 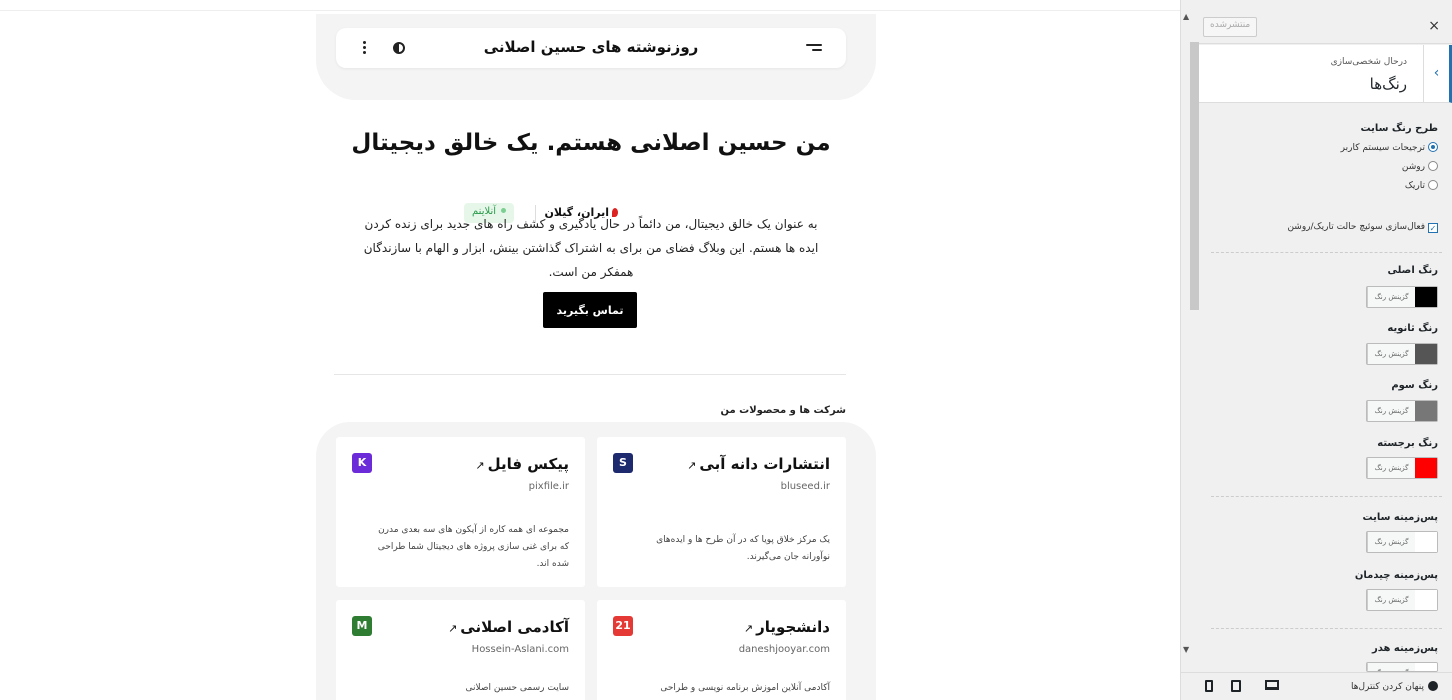 What do you see at coordinates (745, 688) in the screenshot?
I see `card-description: آکادمی آنلاین اموزش برنامه نویسی و طراحی` at bounding box center [745, 688].